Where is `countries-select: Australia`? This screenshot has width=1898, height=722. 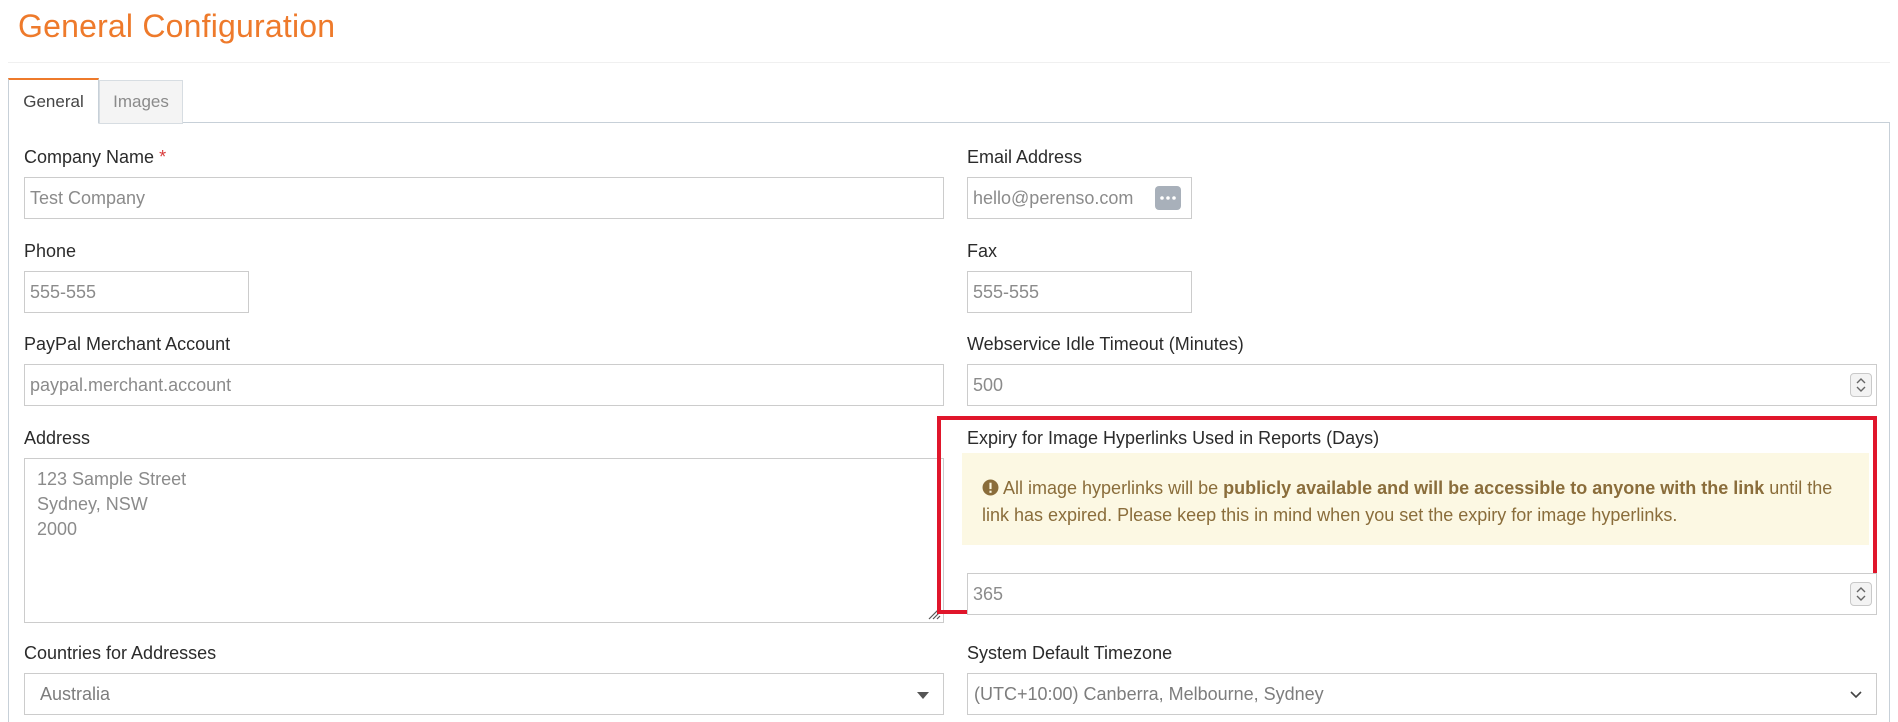
countries-select: Australia is located at coordinates (484, 694).